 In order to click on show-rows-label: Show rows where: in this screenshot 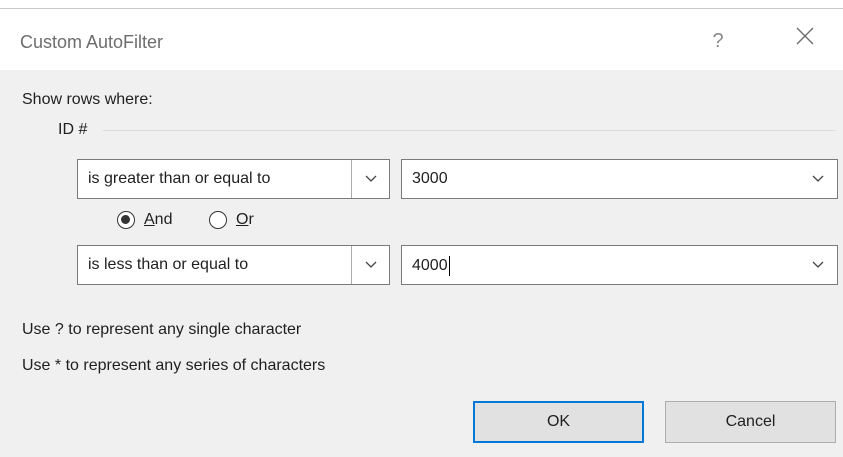, I will do `click(87, 99)`.